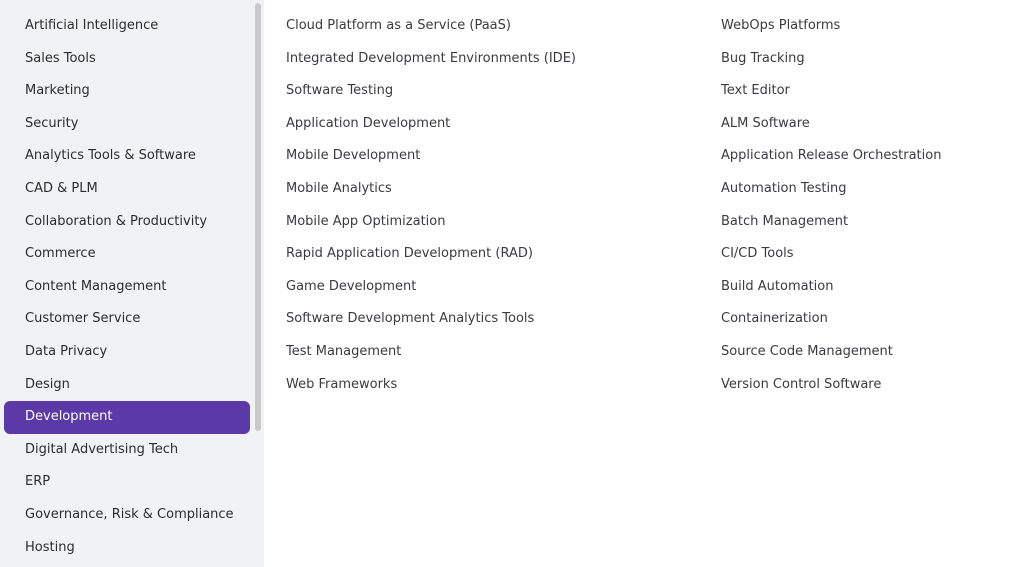 This screenshot has height=567, width=1024. What do you see at coordinates (871, 91) in the screenshot?
I see `subcategory-link: Text Editor` at bounding box center [871, 91].